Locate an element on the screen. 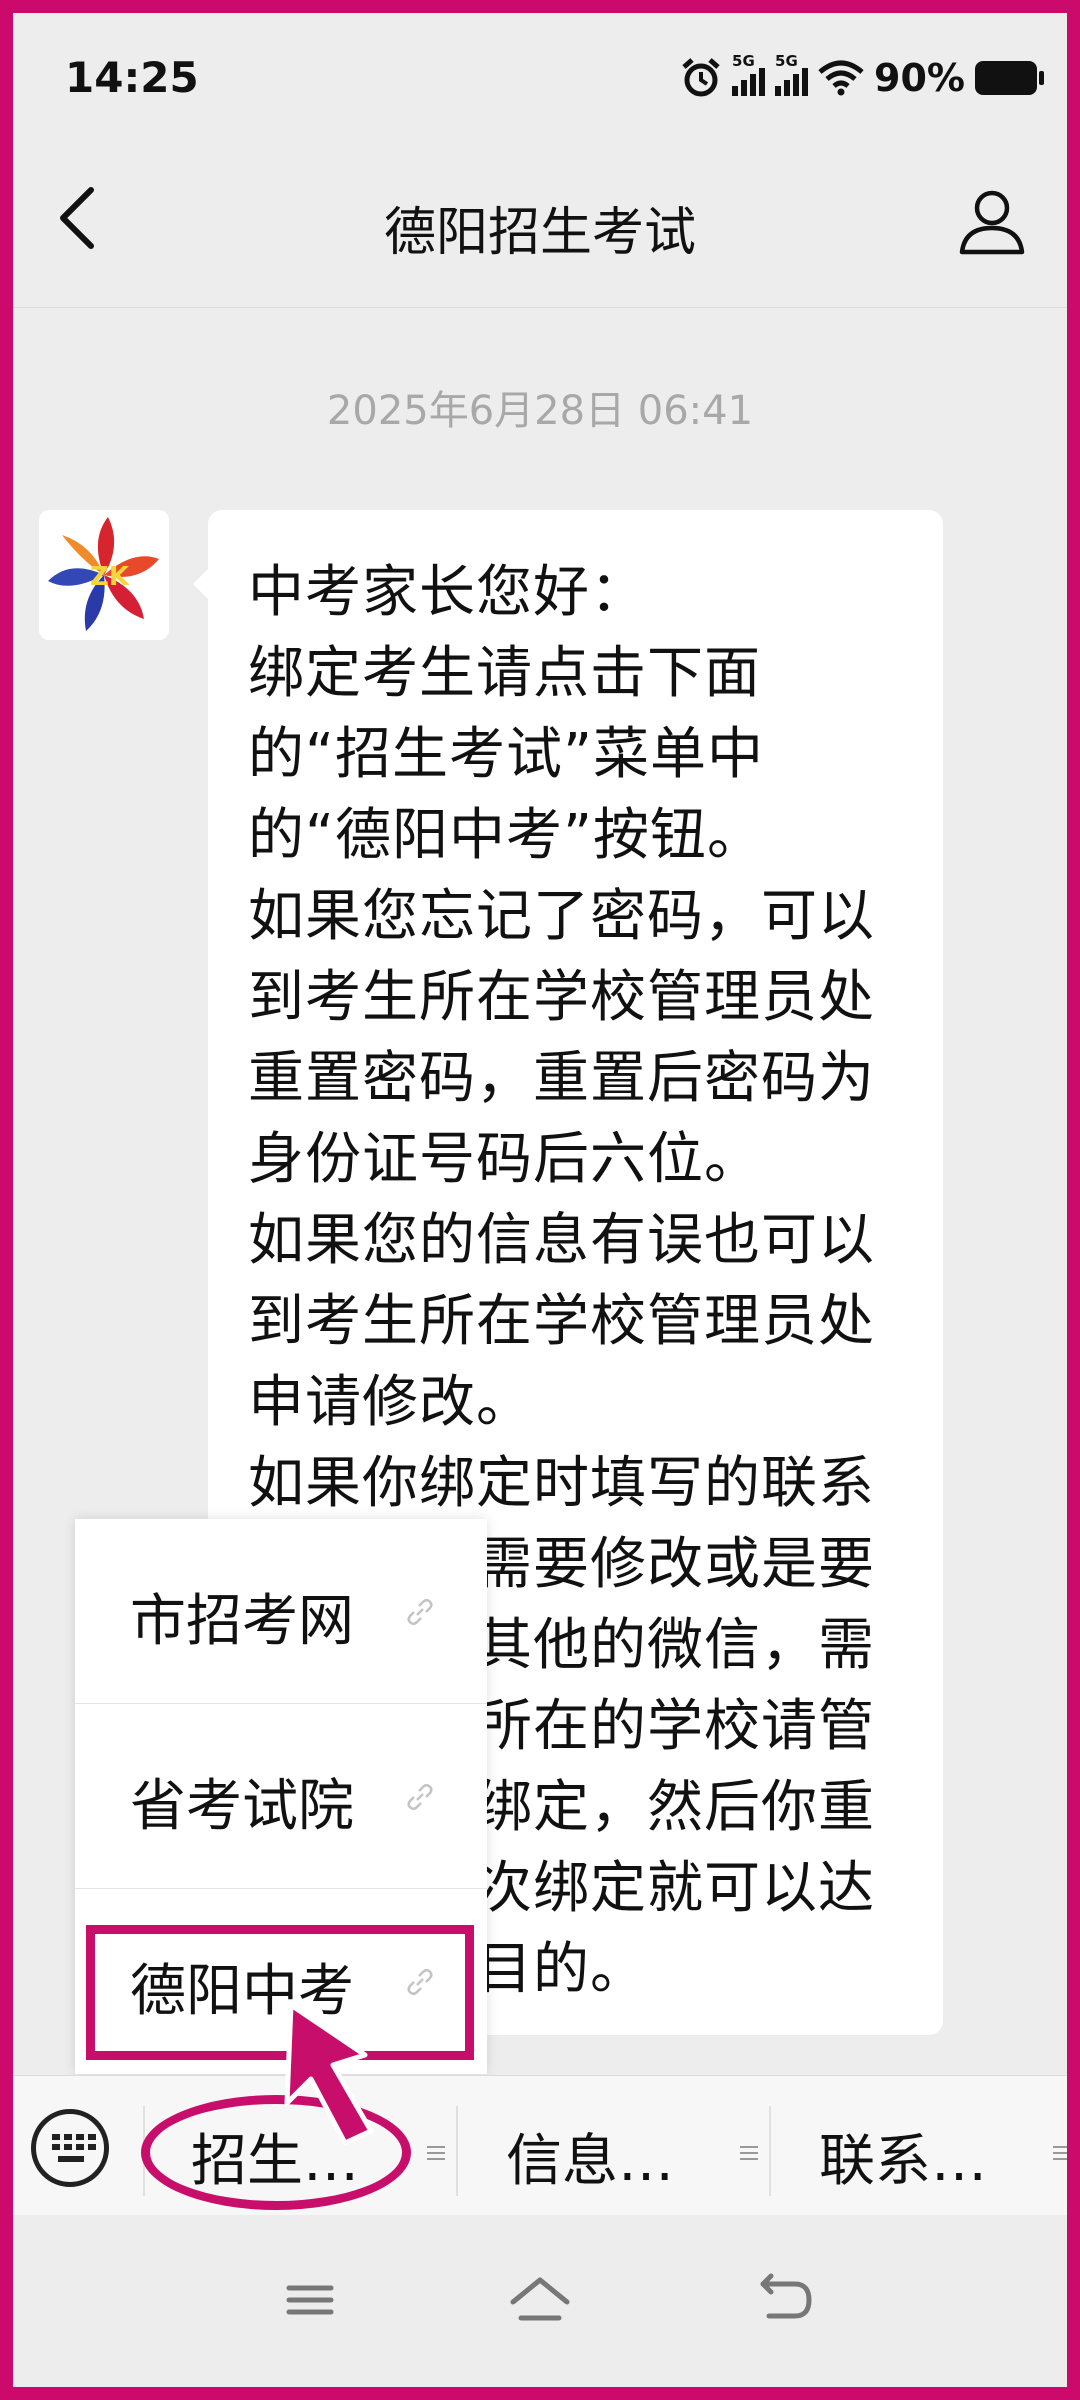 This screenshot has width=1080, height=2400. submenu-item: 省考试院 is located at coordinates (281, 1796).